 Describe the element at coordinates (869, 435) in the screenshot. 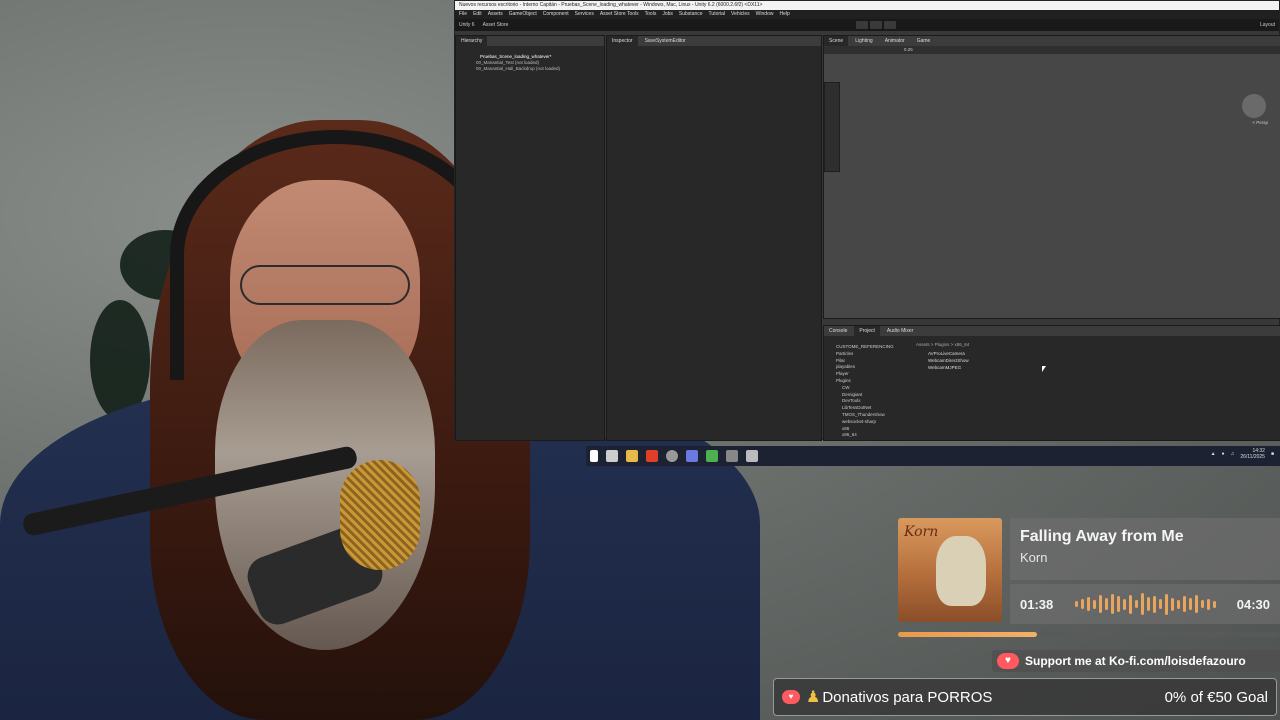

I see `project-folder: x86_64` at that location.